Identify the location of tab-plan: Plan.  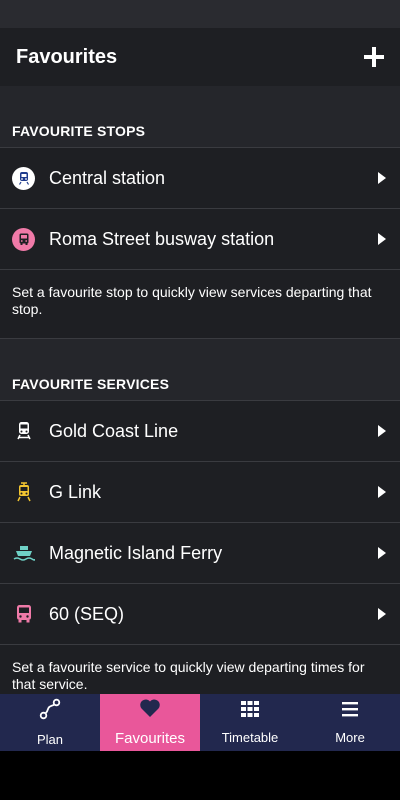
(50, 722).